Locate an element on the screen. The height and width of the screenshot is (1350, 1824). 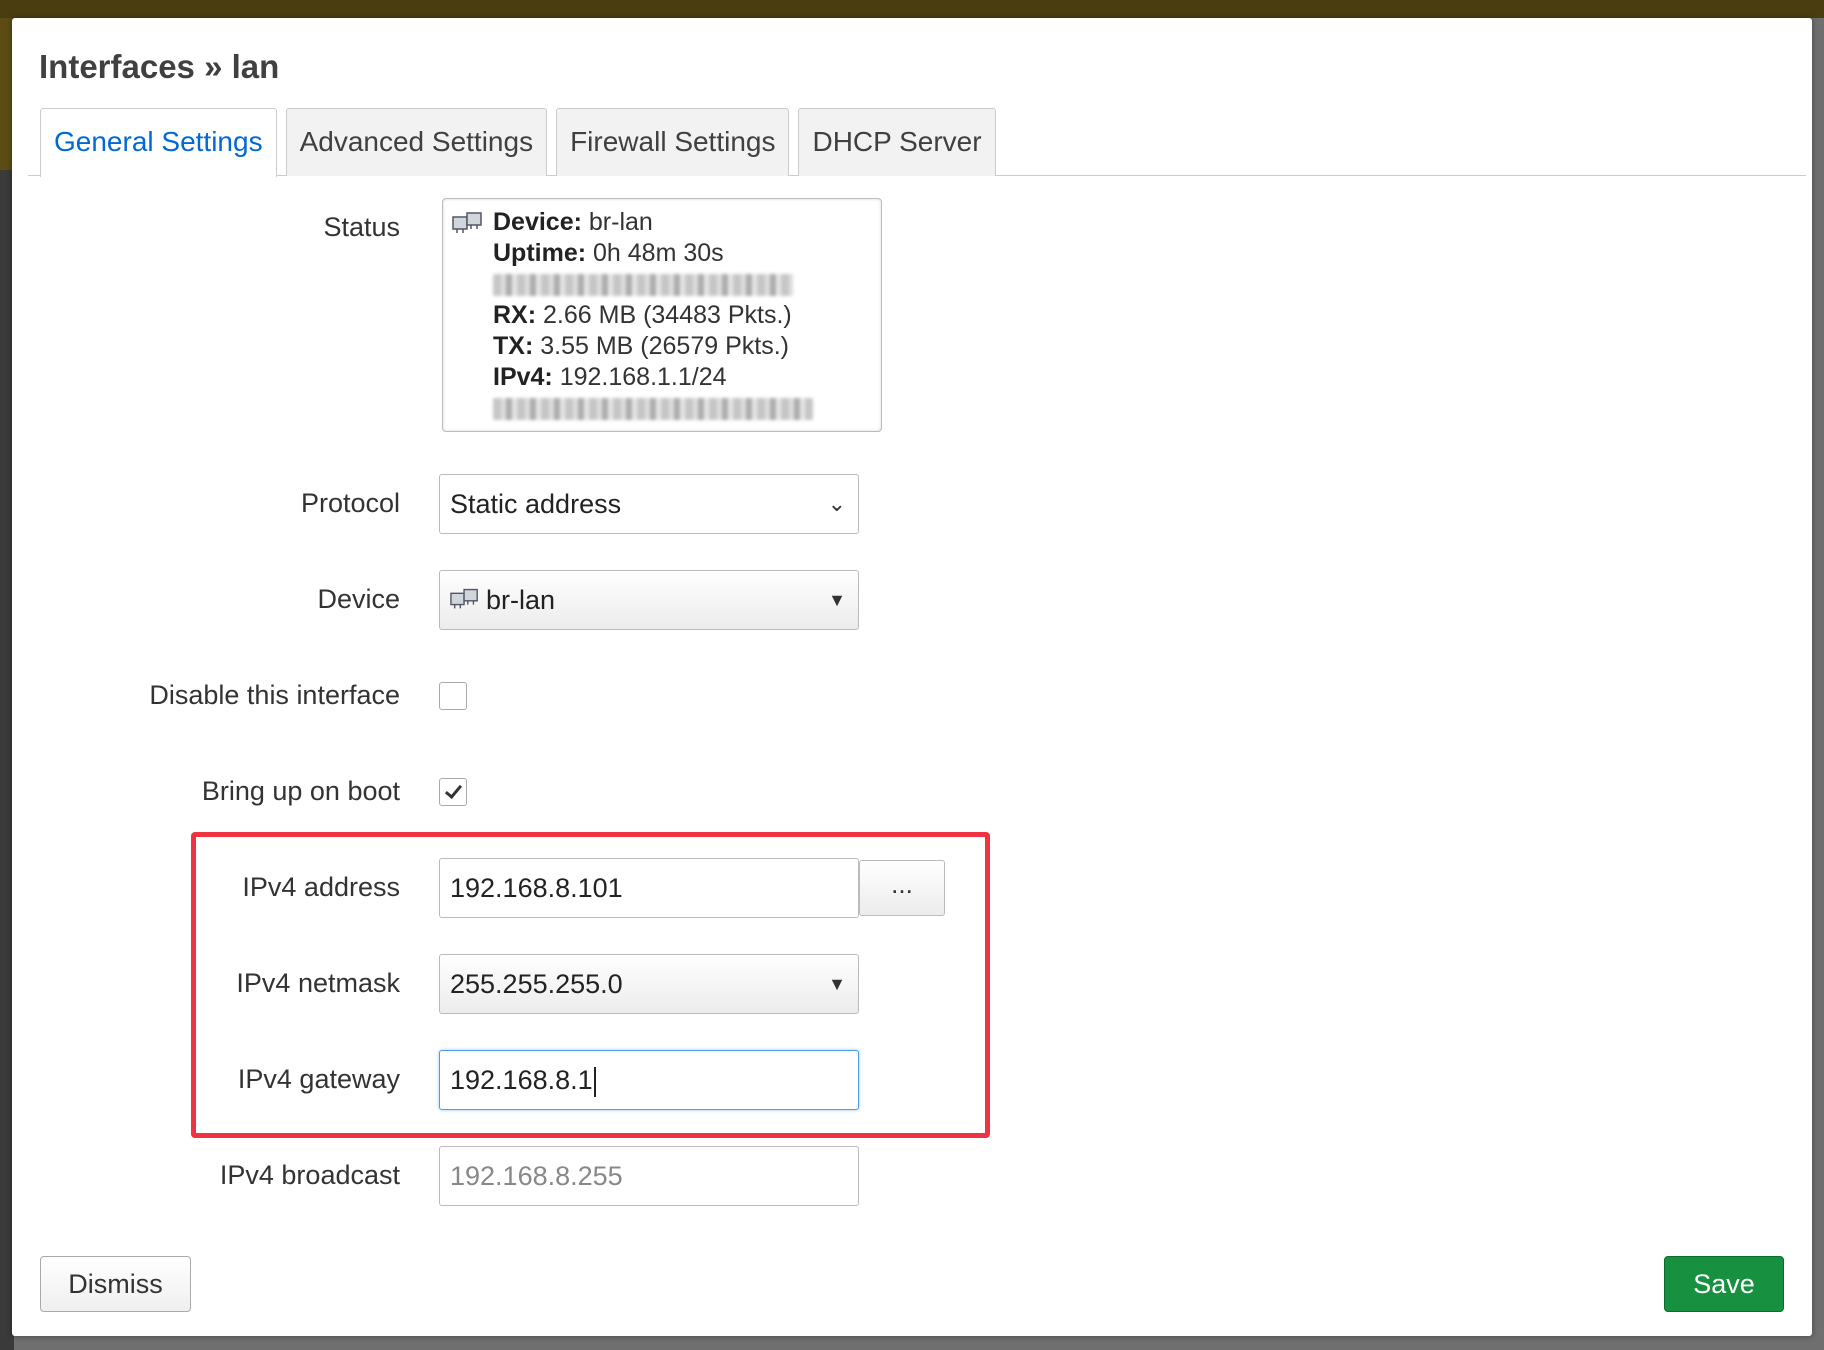
status-rx-line: RX: 2.66 MB (34483 Pkts.) is located at coordinates (642, 315).